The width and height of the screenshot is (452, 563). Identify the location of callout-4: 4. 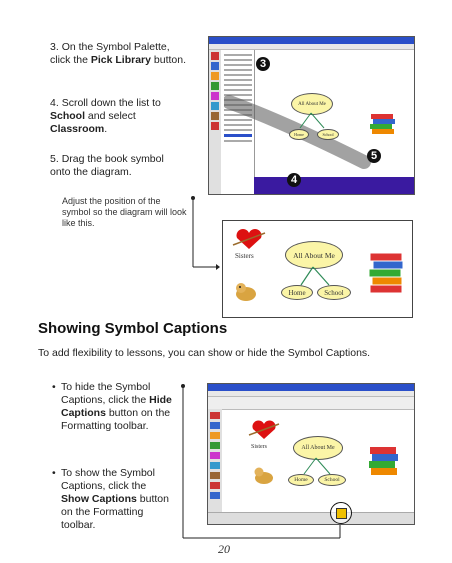
(294, 180).